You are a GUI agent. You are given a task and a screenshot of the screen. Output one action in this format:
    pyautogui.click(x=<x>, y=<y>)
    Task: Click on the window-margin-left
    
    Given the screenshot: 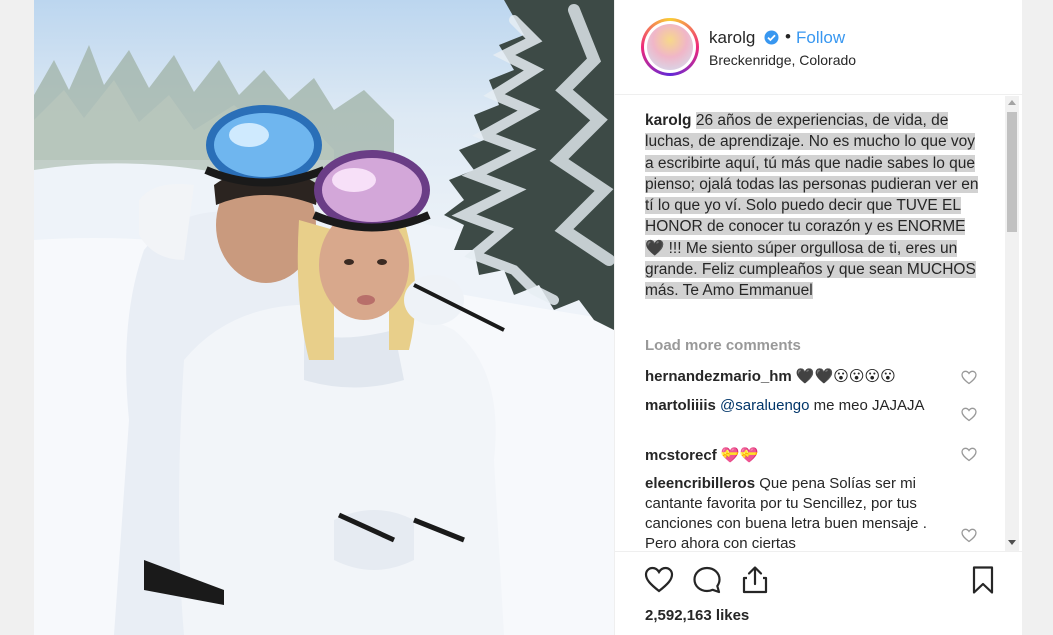 What is the action you would take?
    pyautogui.click(x=17, y=317)
    